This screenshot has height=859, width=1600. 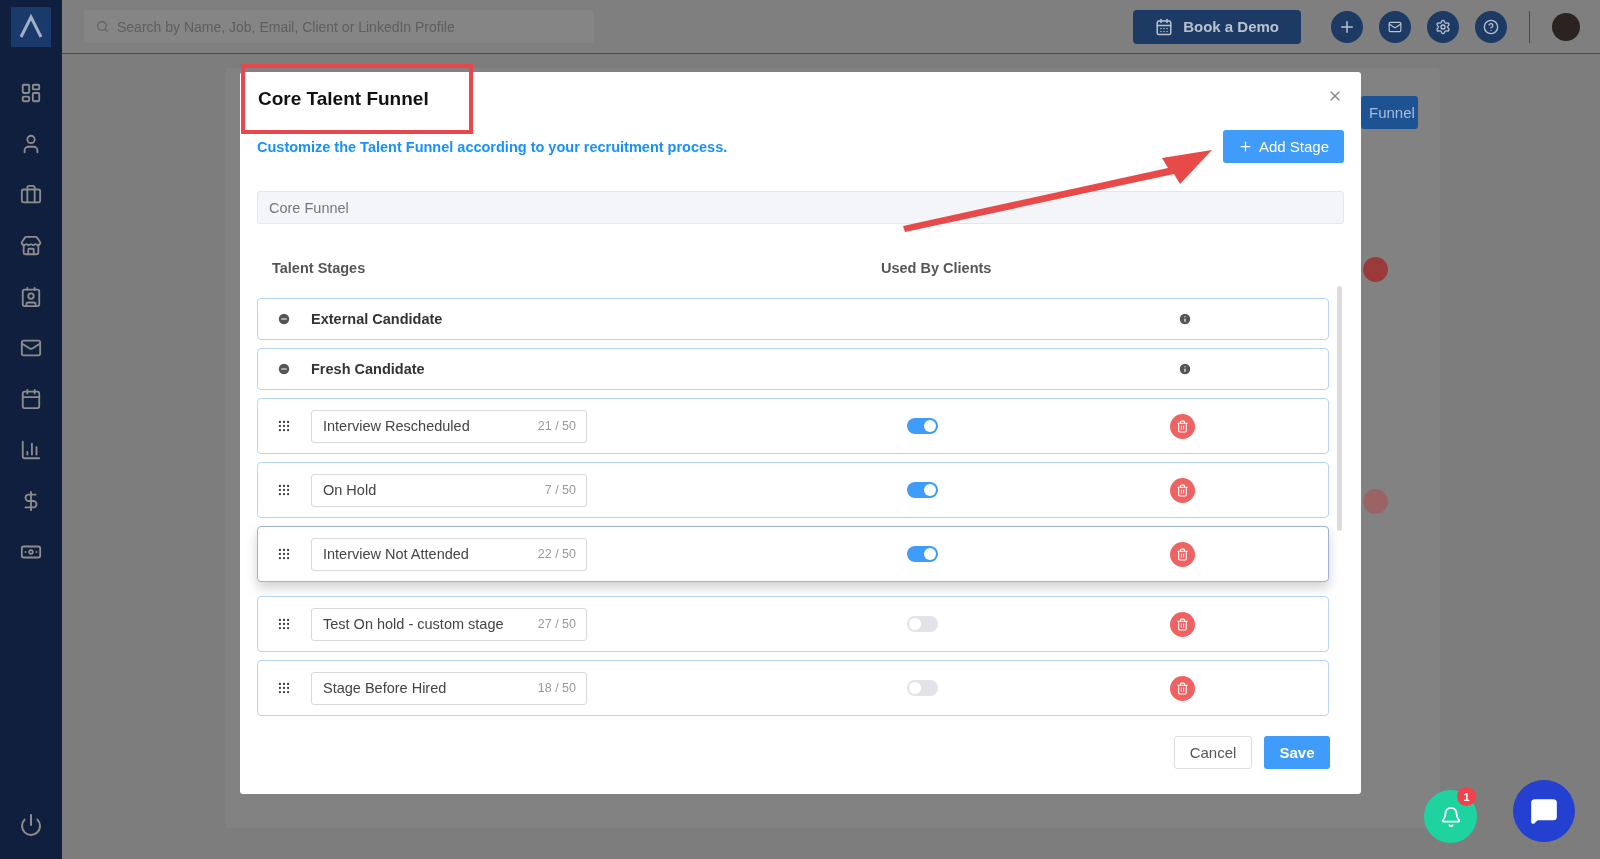 I want to click on add-button, so click(x=1347, y=26).